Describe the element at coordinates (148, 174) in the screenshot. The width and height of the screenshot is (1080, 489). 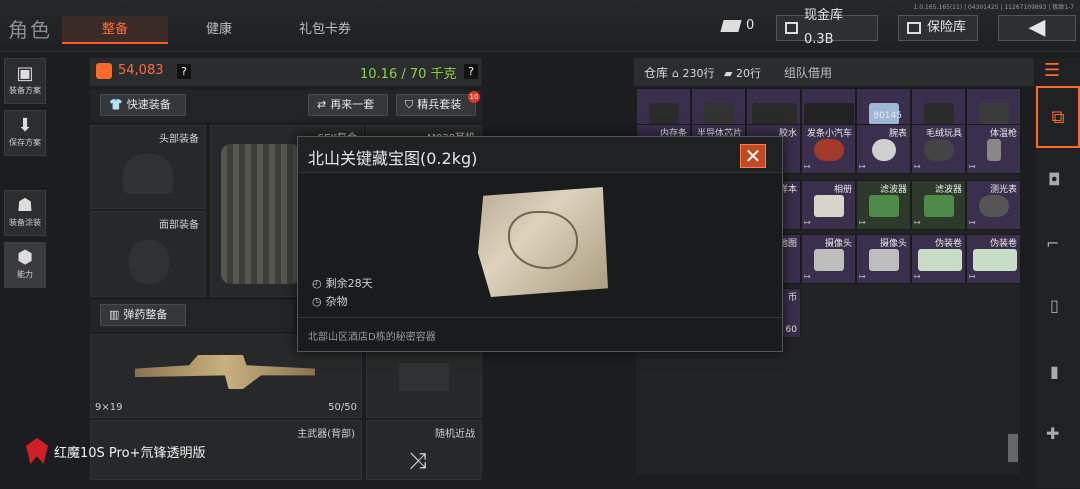
I see `helmet-placeholder-icon` at that location.